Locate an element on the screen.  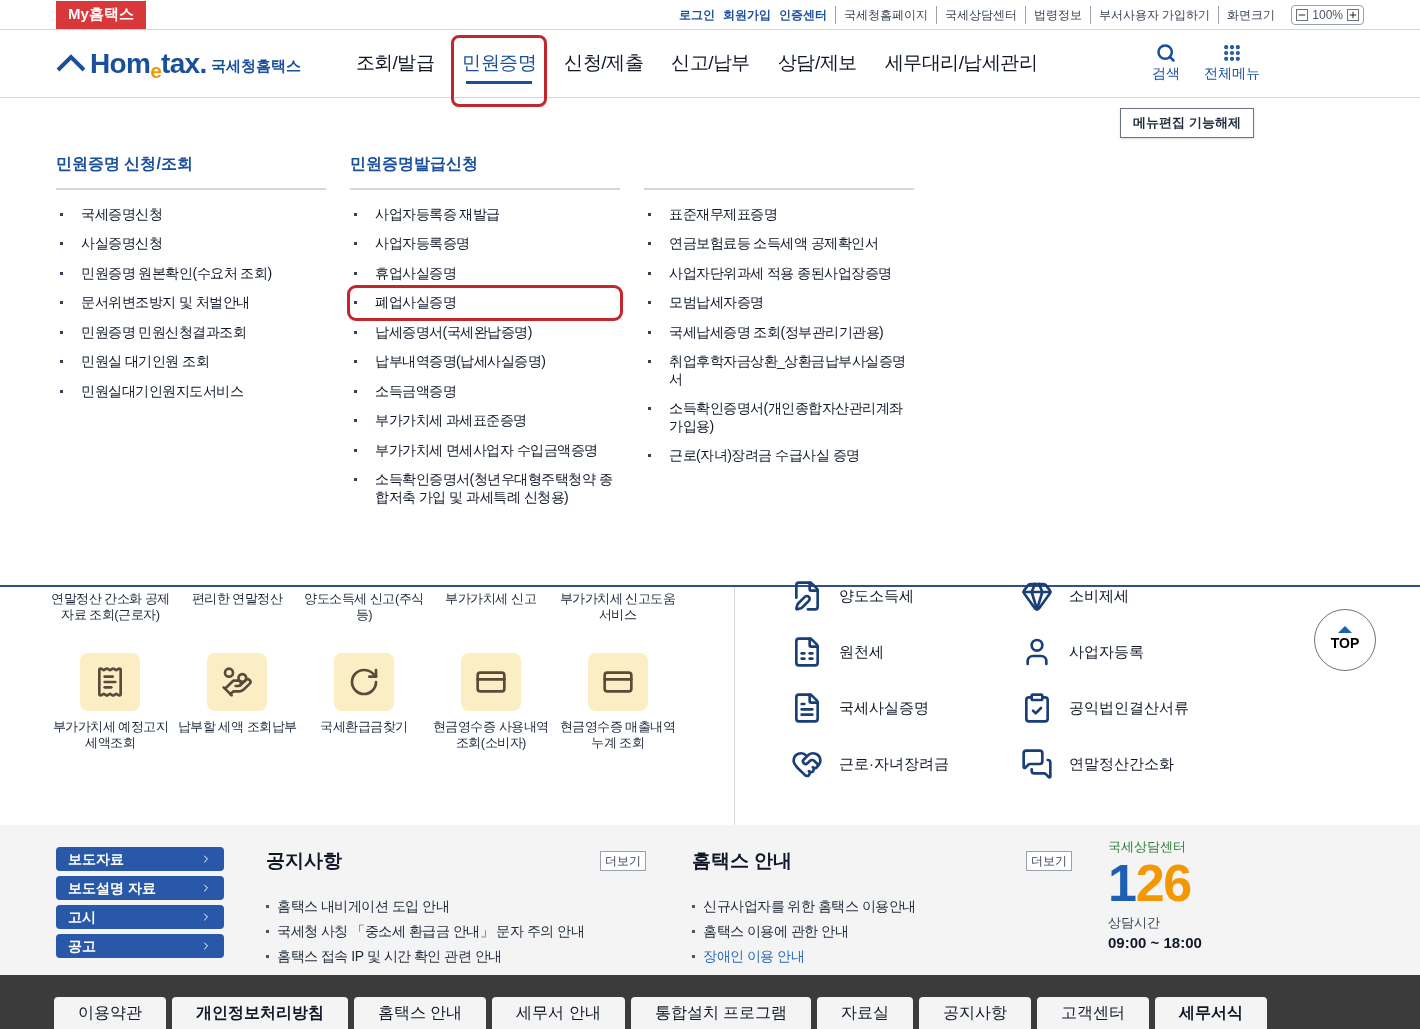
menu-link: 취업후학자금상환_상환금납부사실증명서 is located at coordinates (779, 370).